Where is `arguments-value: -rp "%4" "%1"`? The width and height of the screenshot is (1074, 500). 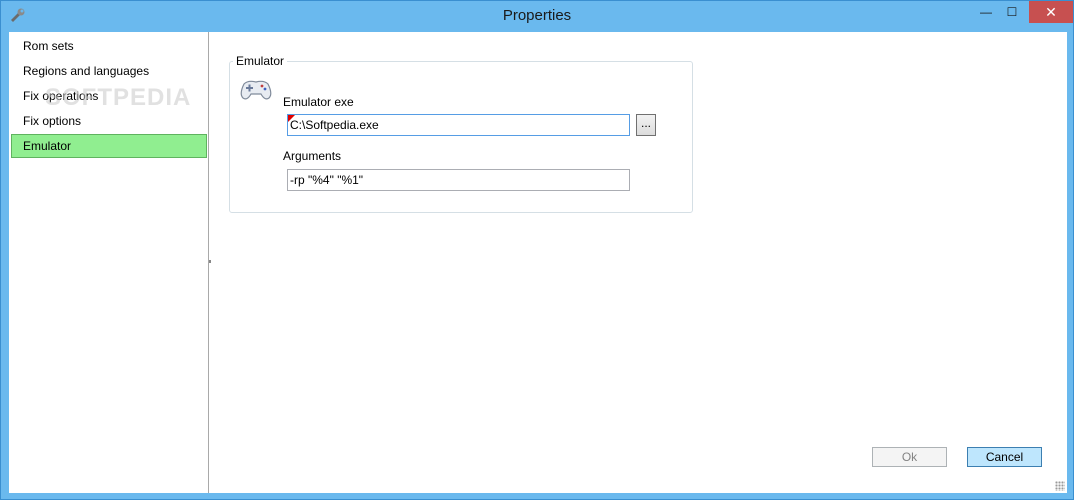 arguments-value: -rp "%4" "%1" is located at coordinates (327, 180).